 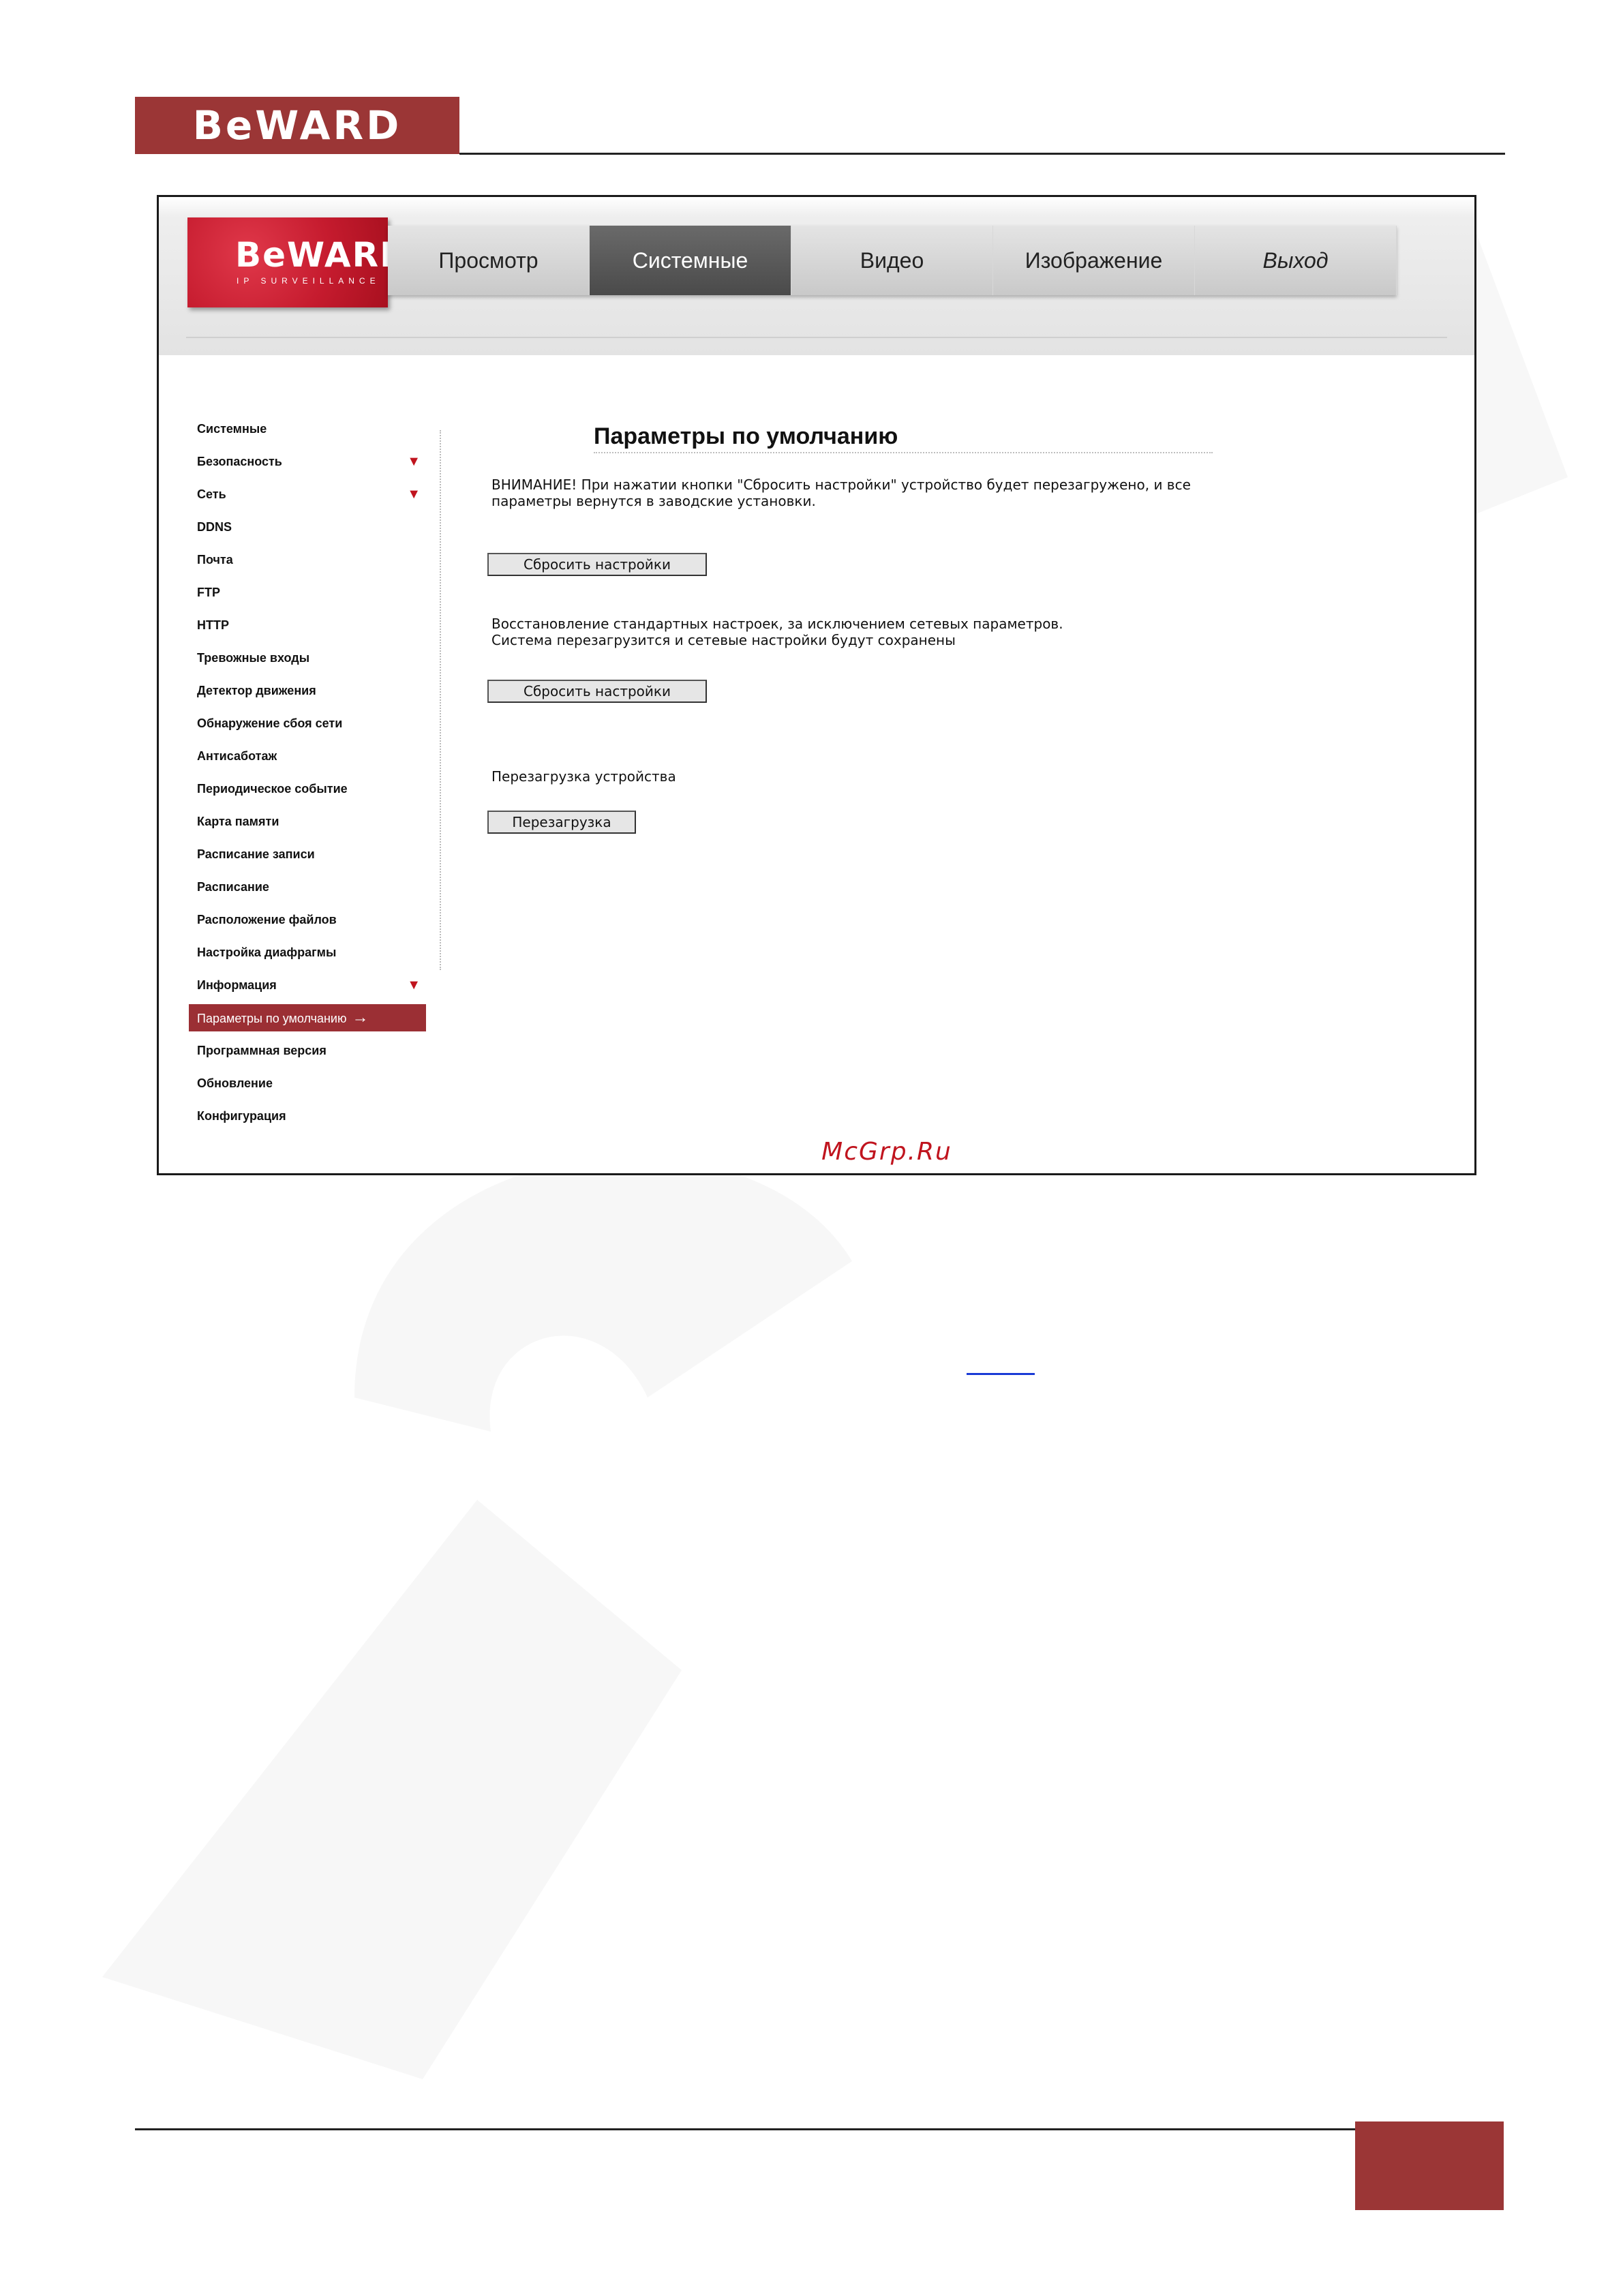 What do you see at coordinates (307, 887) in the screenshot?
I see `sidebar-item-schedule: Расписание` at bounding box center [307, 887].